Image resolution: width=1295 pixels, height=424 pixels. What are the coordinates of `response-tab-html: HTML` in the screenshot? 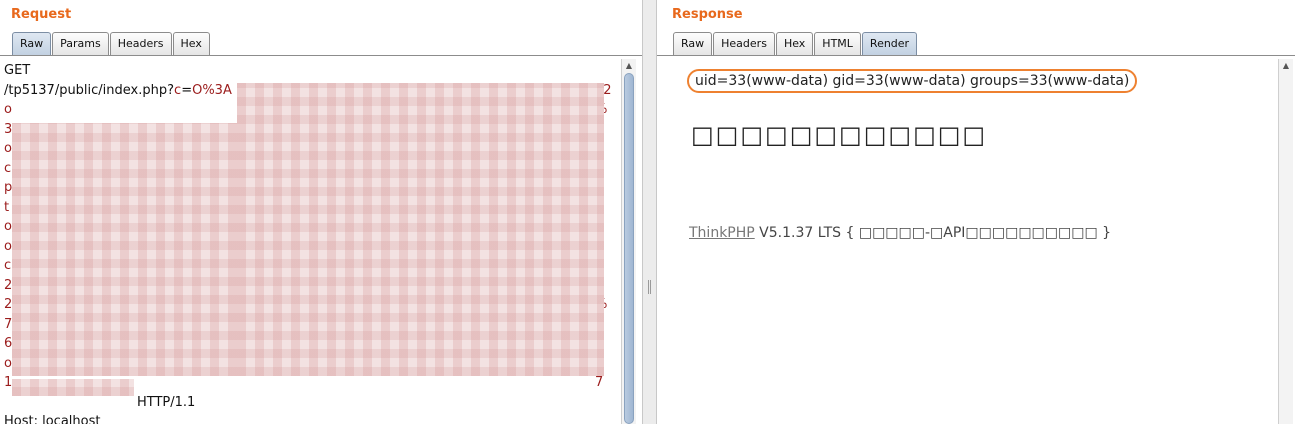 It's located at (837, 44).